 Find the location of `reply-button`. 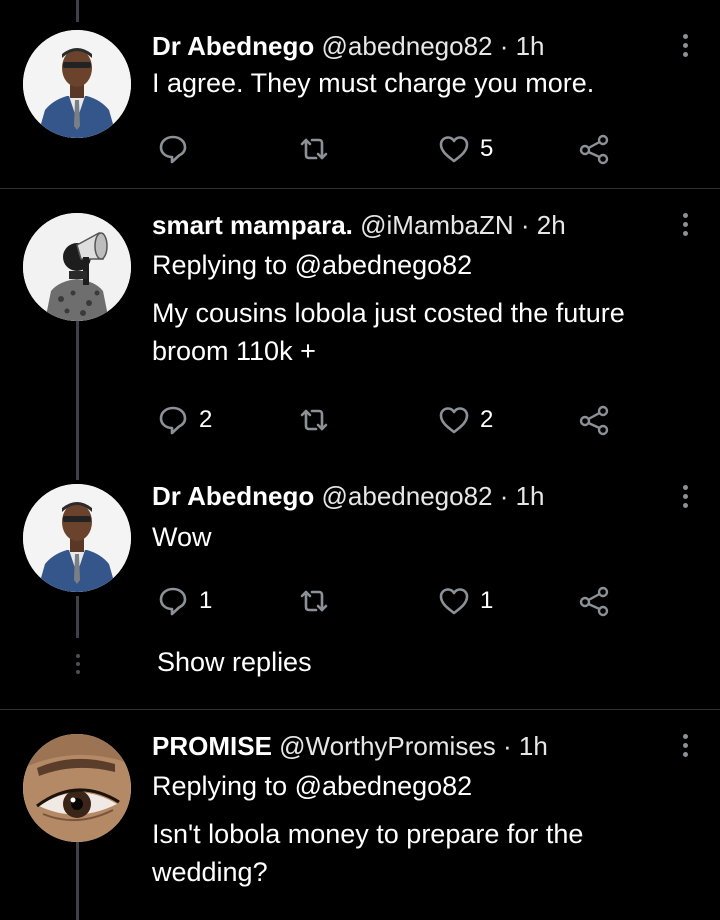

reply-button is located at coordinates (178, 149).